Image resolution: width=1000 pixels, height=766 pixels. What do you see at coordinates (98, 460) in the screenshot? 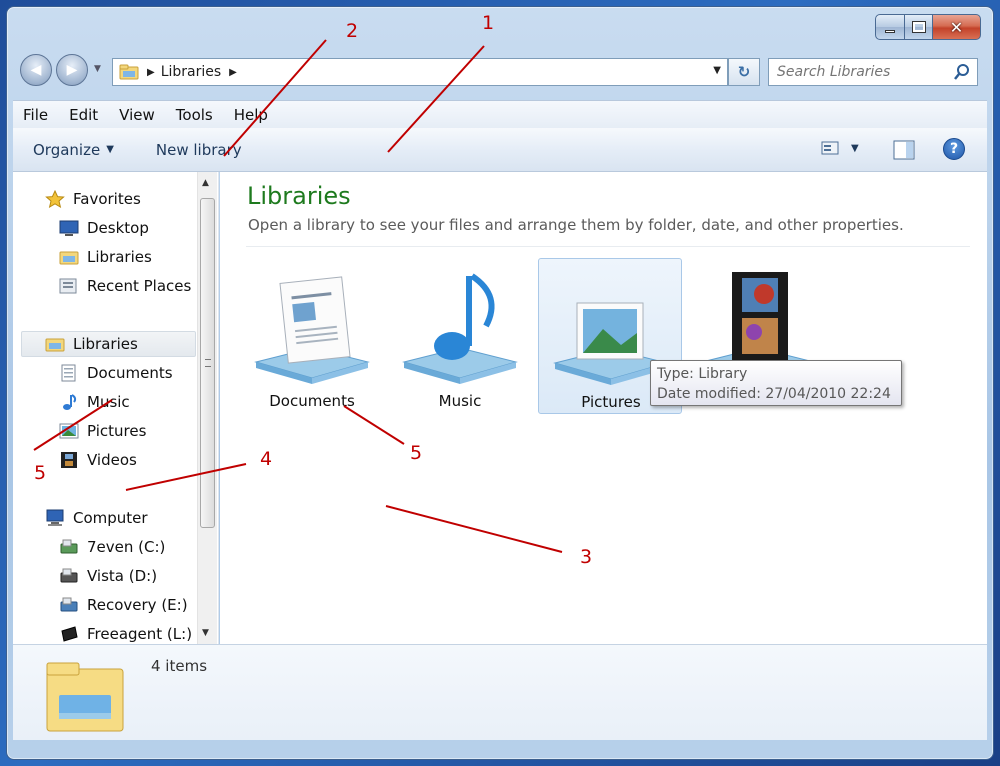
I see `nav-item-videos: Videos` at bounding box center [98, 460].